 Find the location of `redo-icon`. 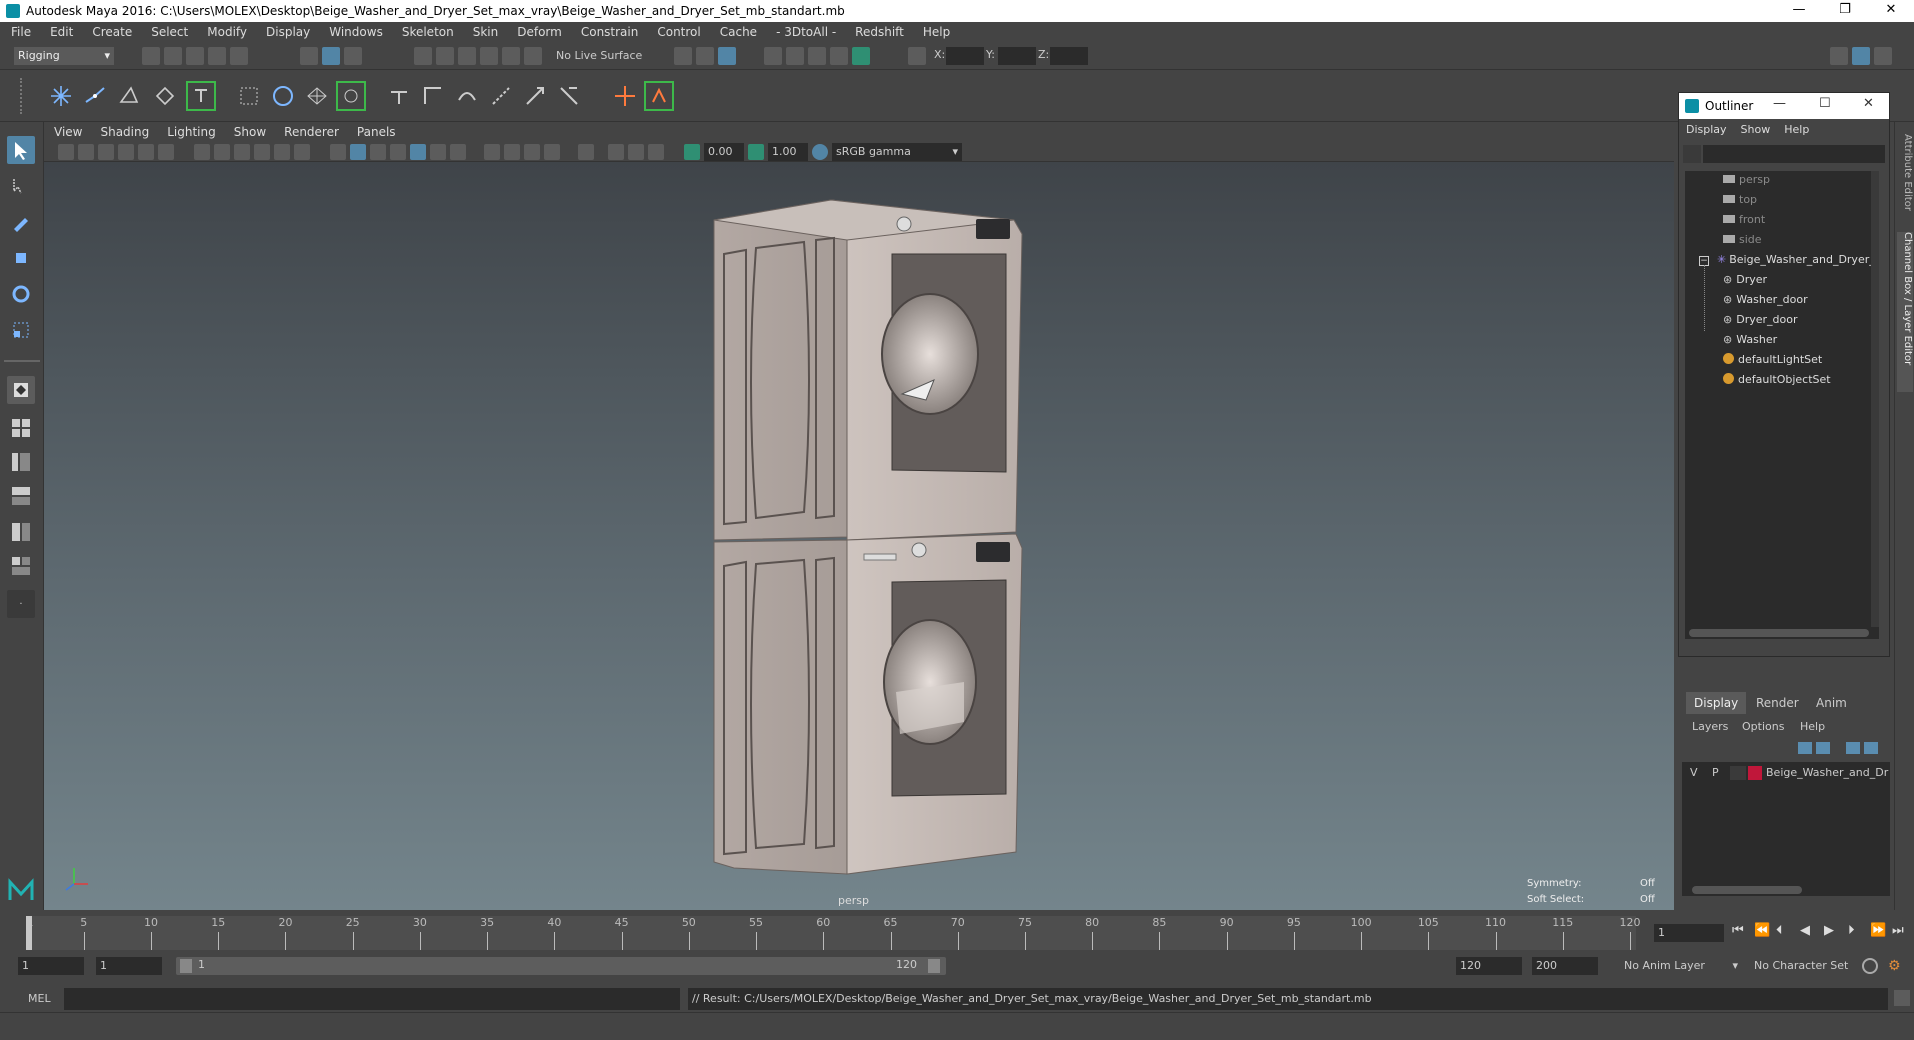

redo-icon is located at coordinates (239, 56).